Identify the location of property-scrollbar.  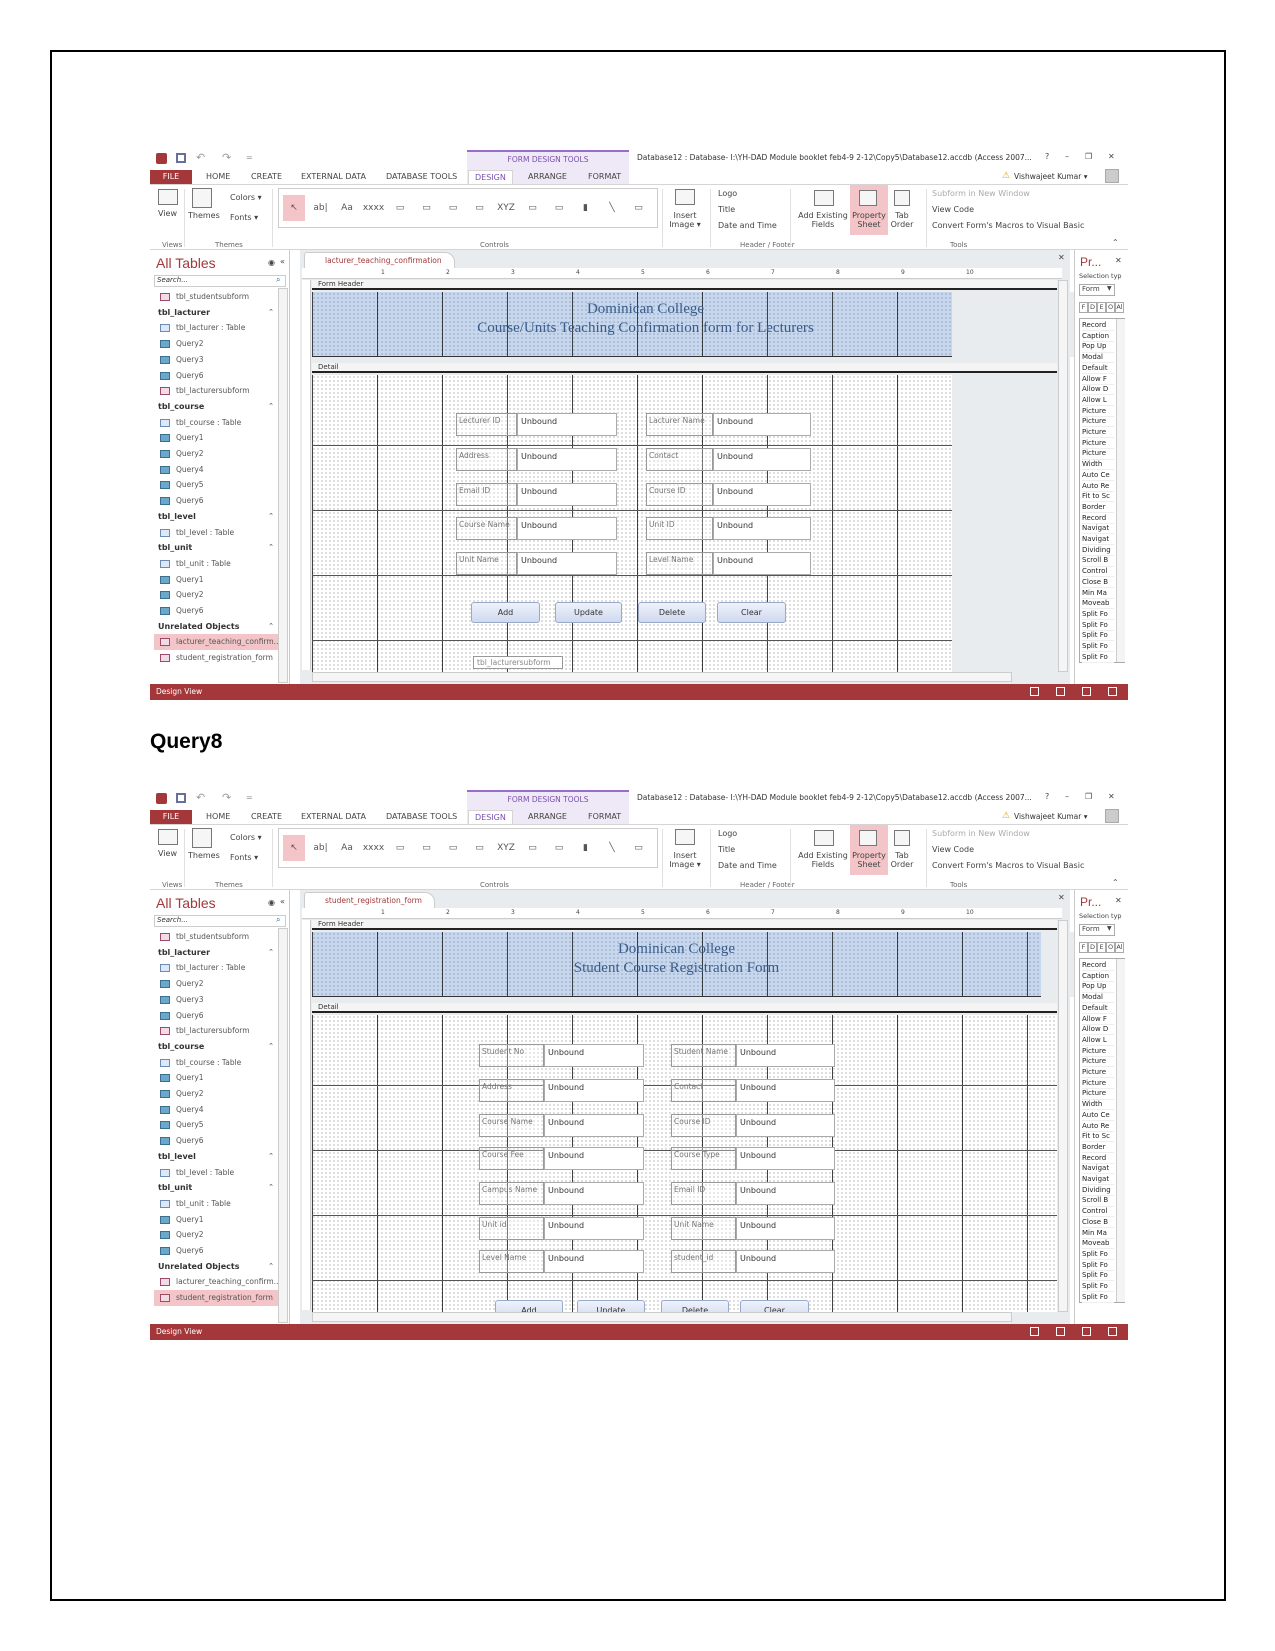
(1120, 490).